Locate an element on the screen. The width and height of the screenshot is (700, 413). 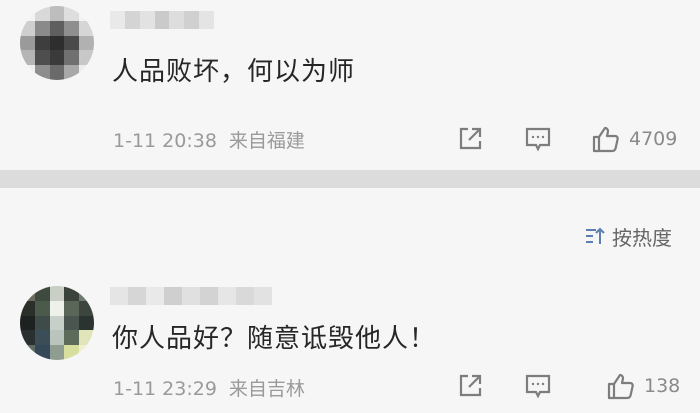
like-count: 4709 is located at coordinates (653, 139).